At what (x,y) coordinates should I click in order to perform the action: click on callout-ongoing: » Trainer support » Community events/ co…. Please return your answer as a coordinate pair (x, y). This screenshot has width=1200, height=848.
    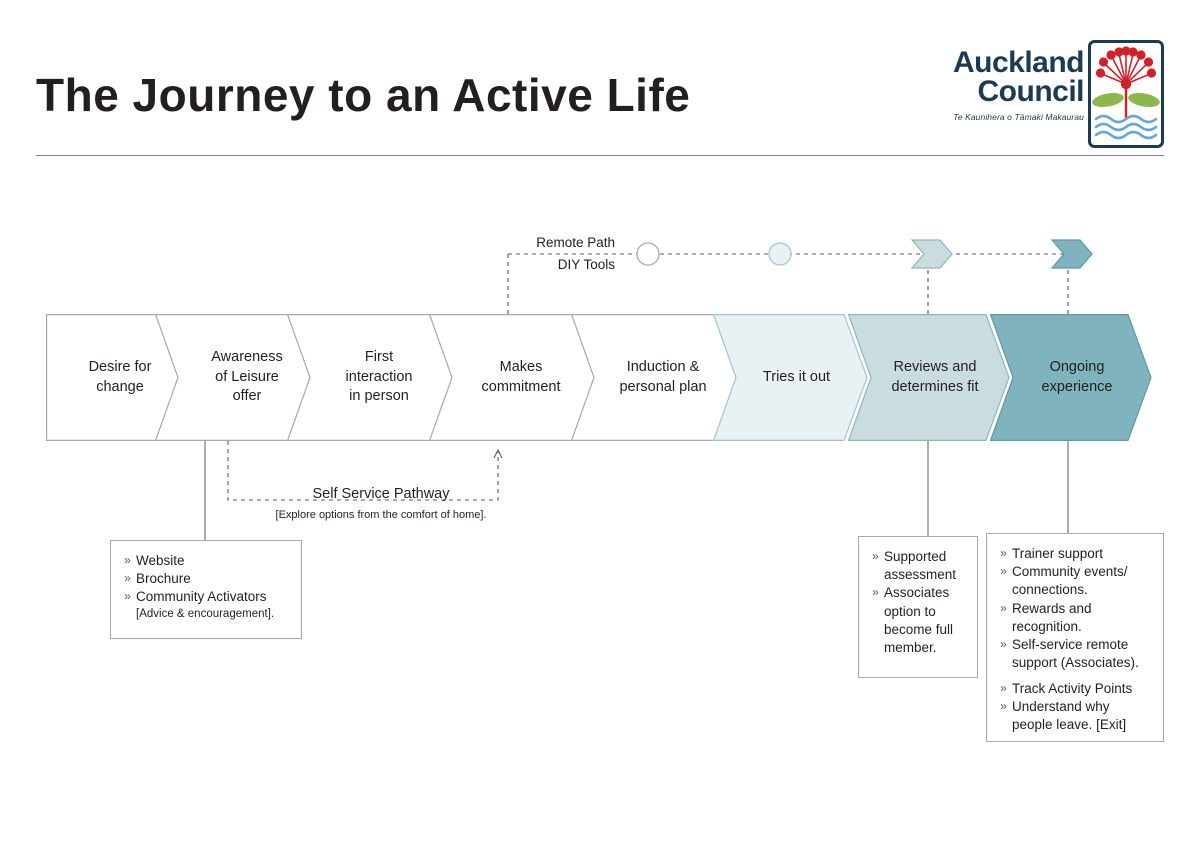
    Looking at the image, I should click on (1075, 637).